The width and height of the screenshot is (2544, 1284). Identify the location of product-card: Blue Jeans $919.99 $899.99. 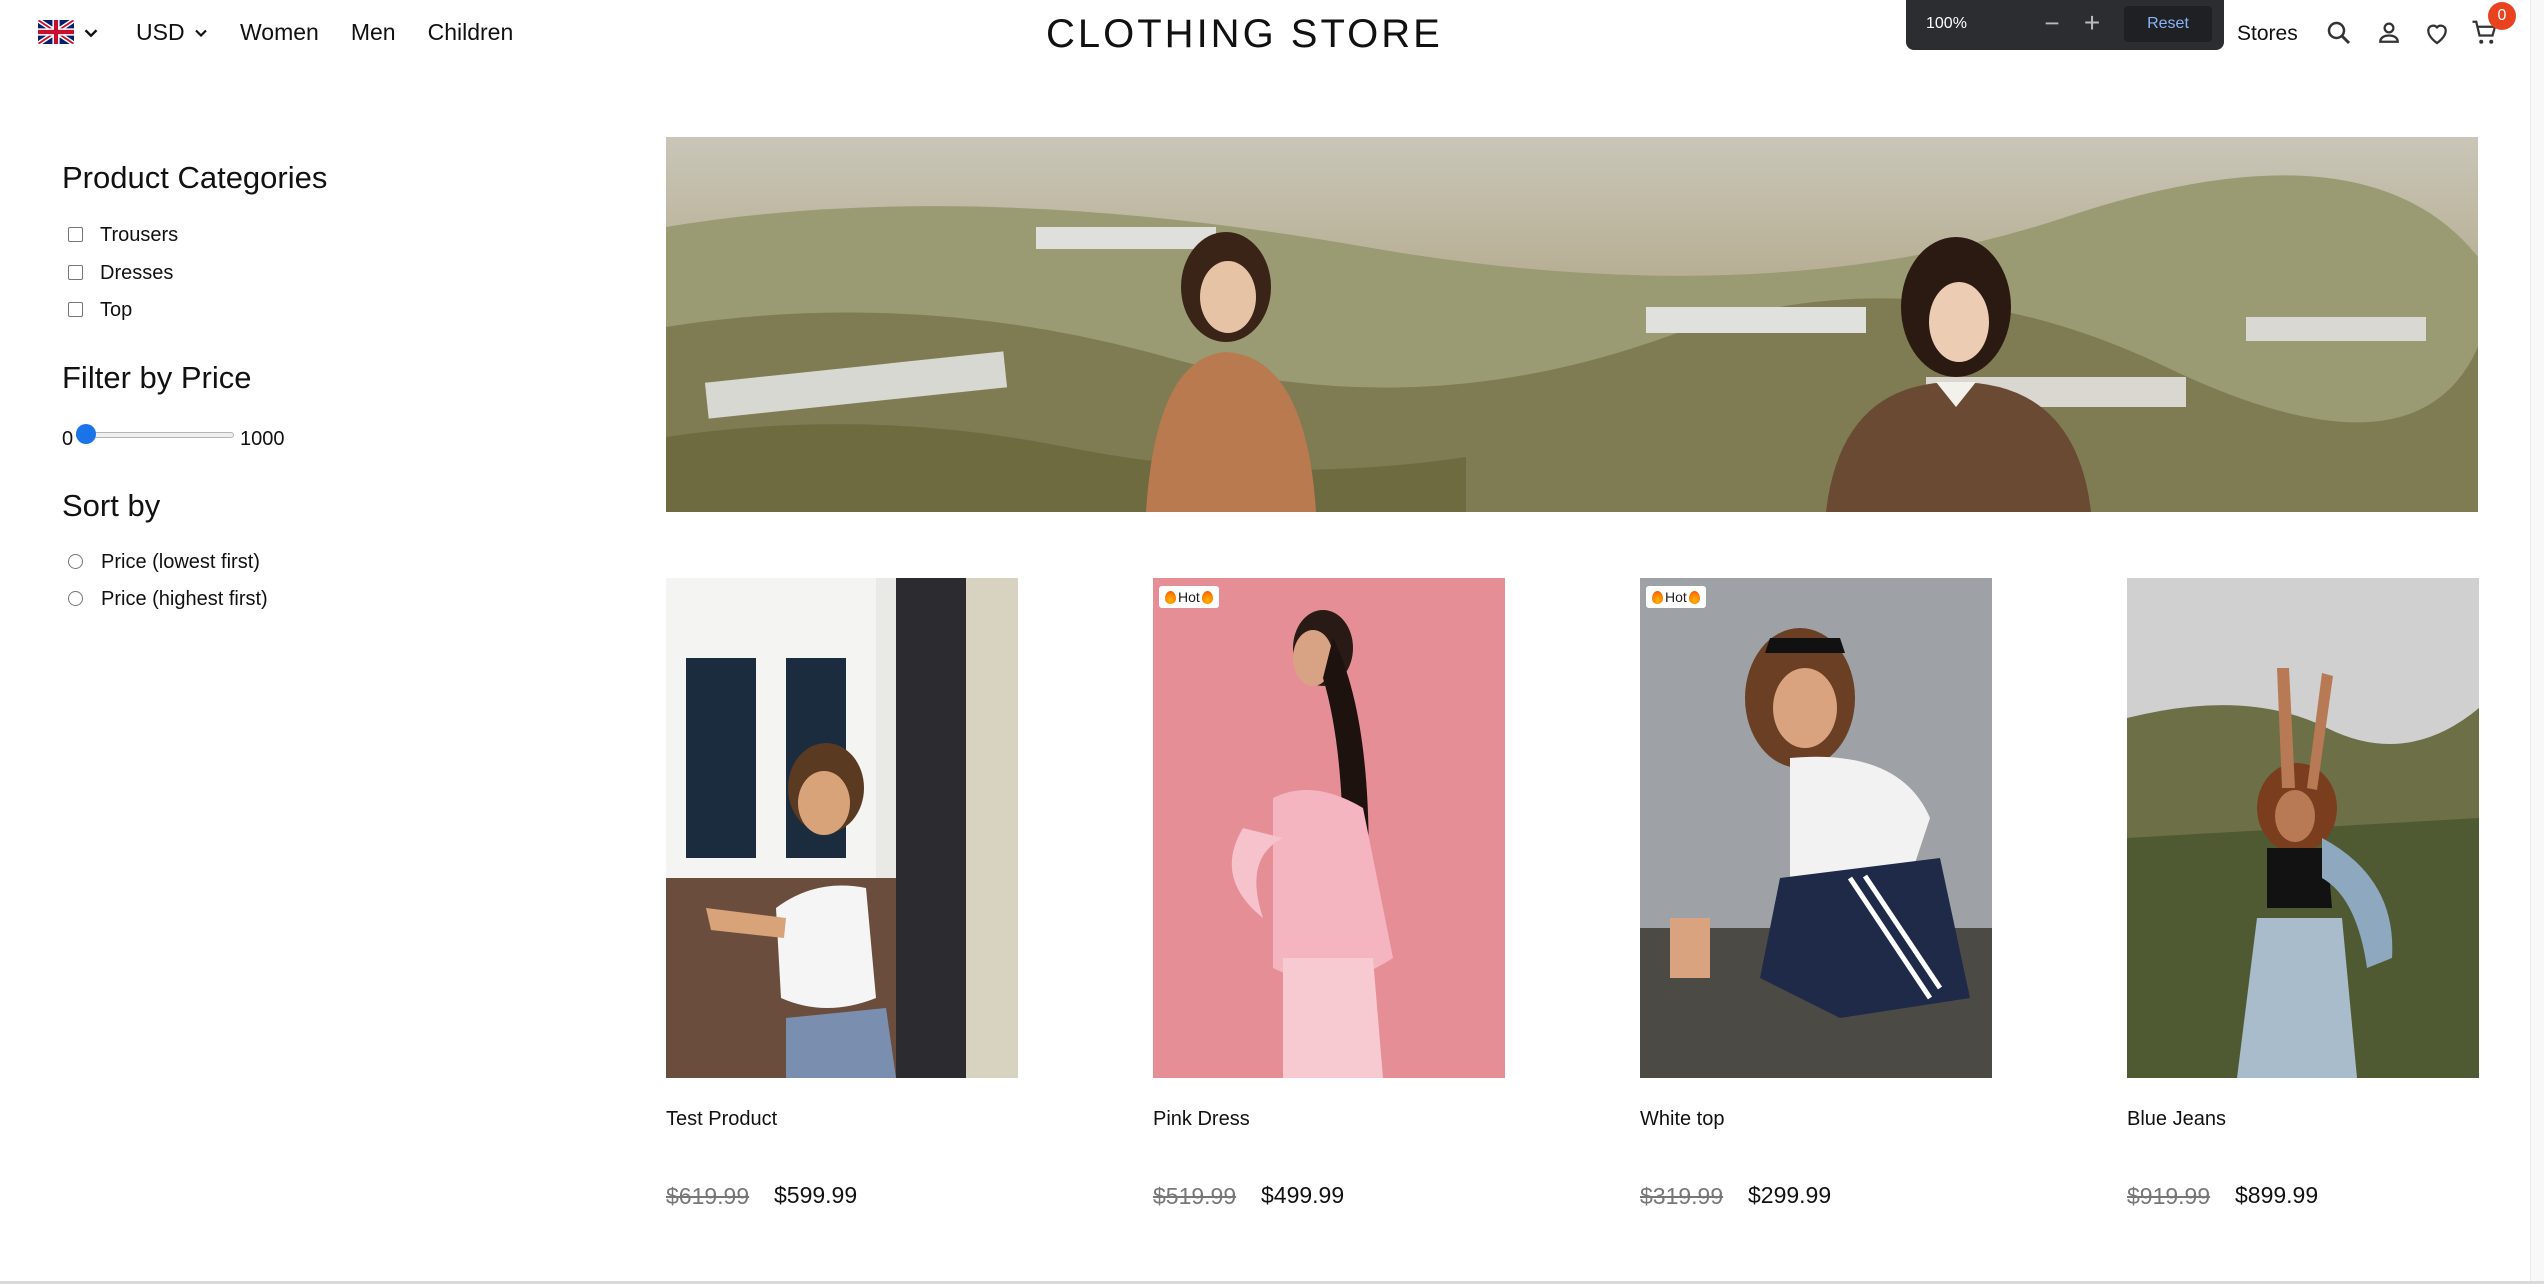
(2303, 893).